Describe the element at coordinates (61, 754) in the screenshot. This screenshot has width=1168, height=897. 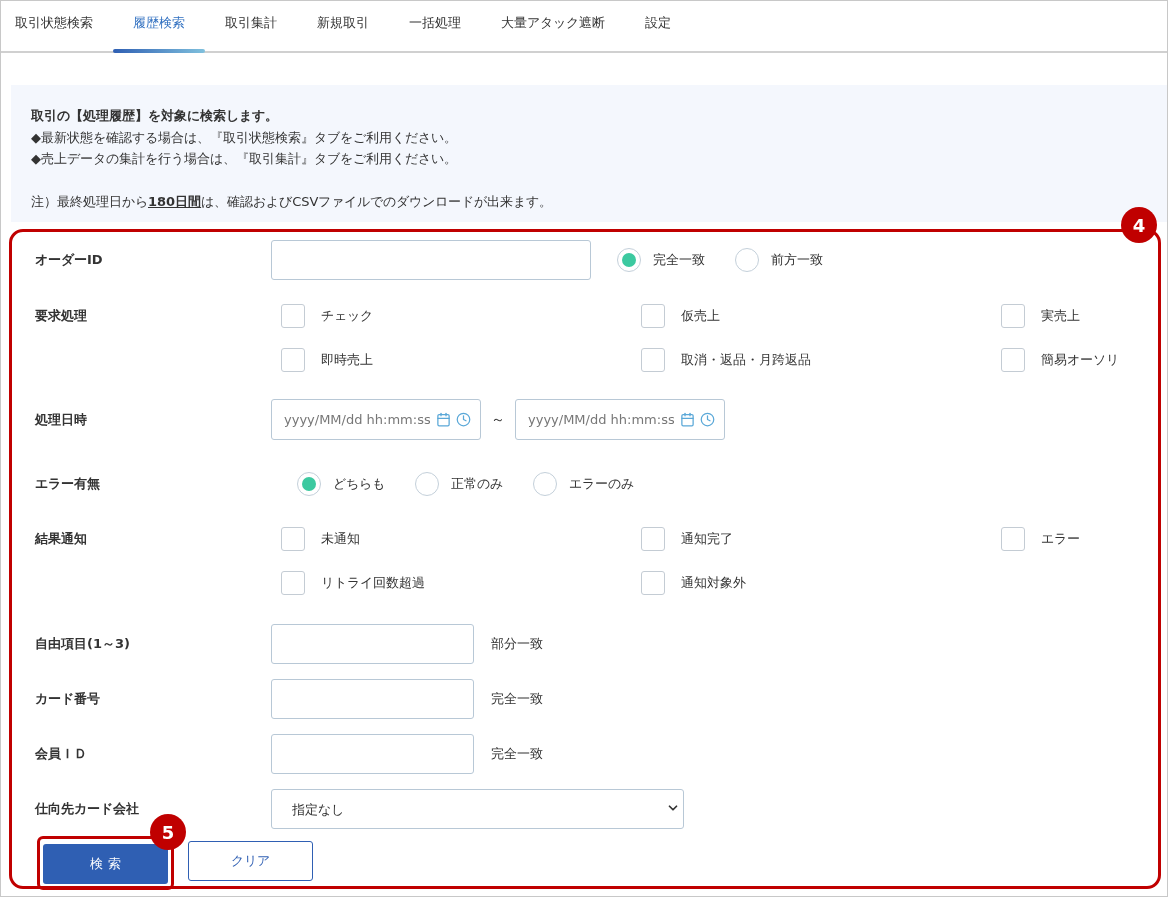
I see `field-label: 会員ＩＤ` at that location.